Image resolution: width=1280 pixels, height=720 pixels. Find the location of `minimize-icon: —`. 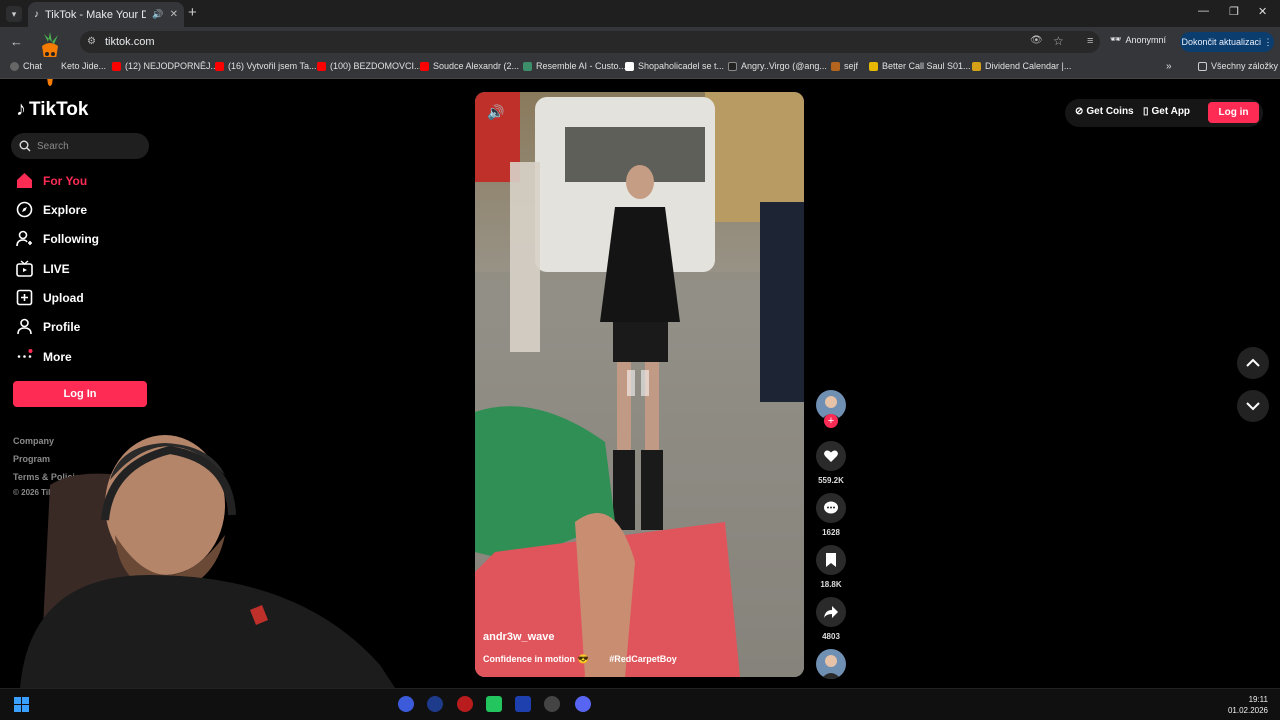

minimize-icon: — is located at coordinates (1203, 11).